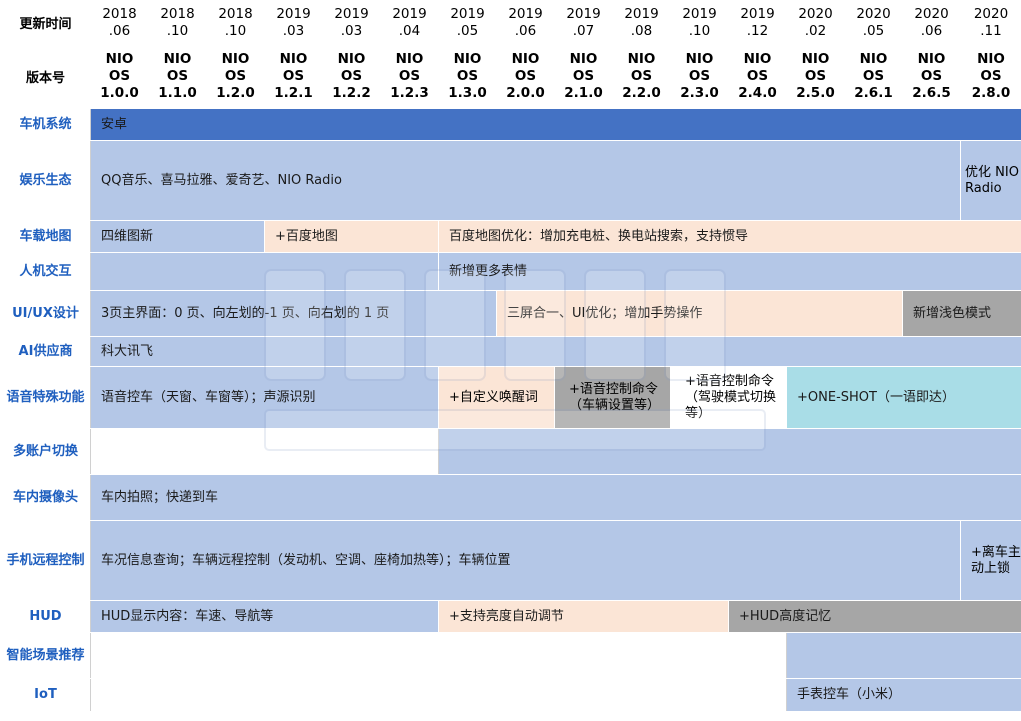 Image resolution: width=1021 pixels, height=721 pixels. What do you see at coordinates (583, 76) in the screenshot?
I see `version-col-9: NIO OS 2.1.0` at bounding box center [583, 76].